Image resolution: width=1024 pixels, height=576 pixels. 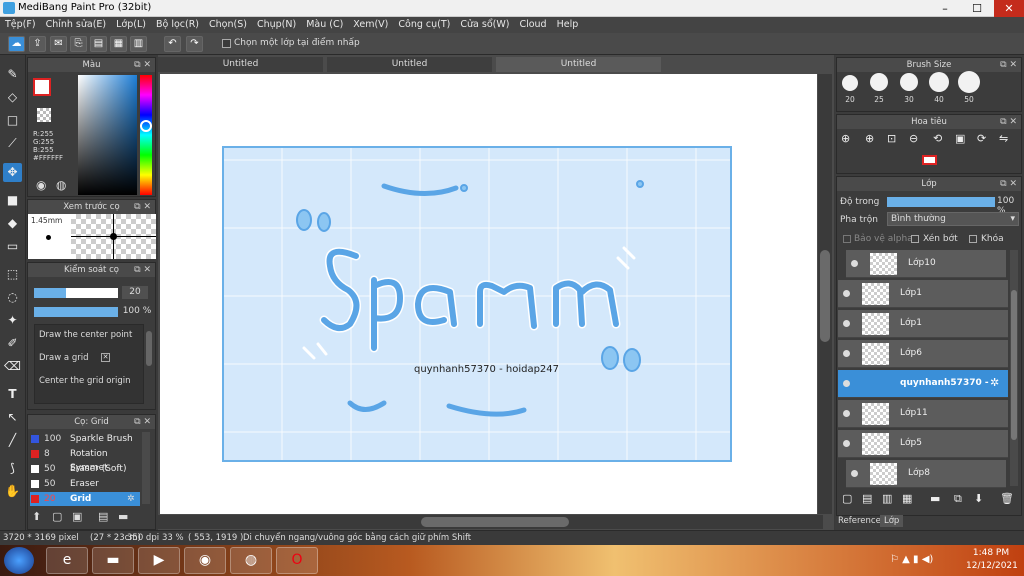 What do you see at coordinates (891, 138) in the screenshot?
I see `fit-icon: ⊡` at bounding box center [891, 138].